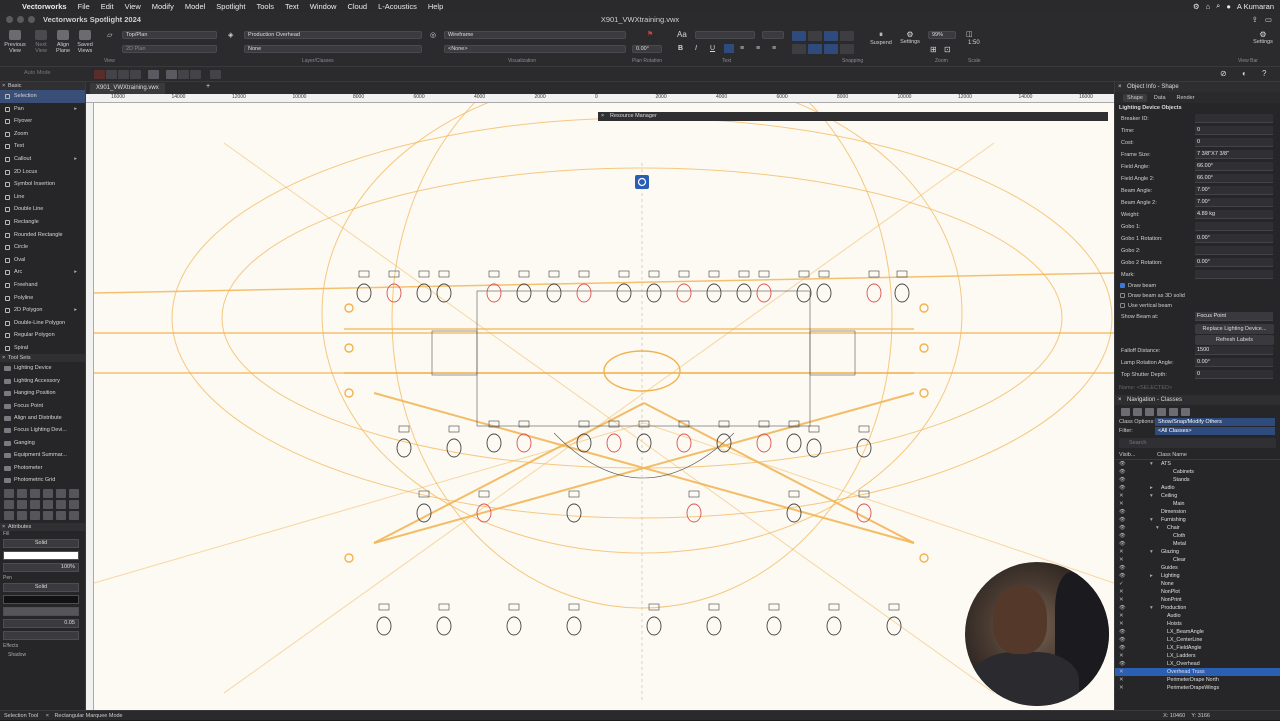 The width and height of the screenshot is (1280, 721). What do you see at coordinates (42, 247) in the screenshot?
I see `tool-circle: Circle` at bounding box center [42, 247].